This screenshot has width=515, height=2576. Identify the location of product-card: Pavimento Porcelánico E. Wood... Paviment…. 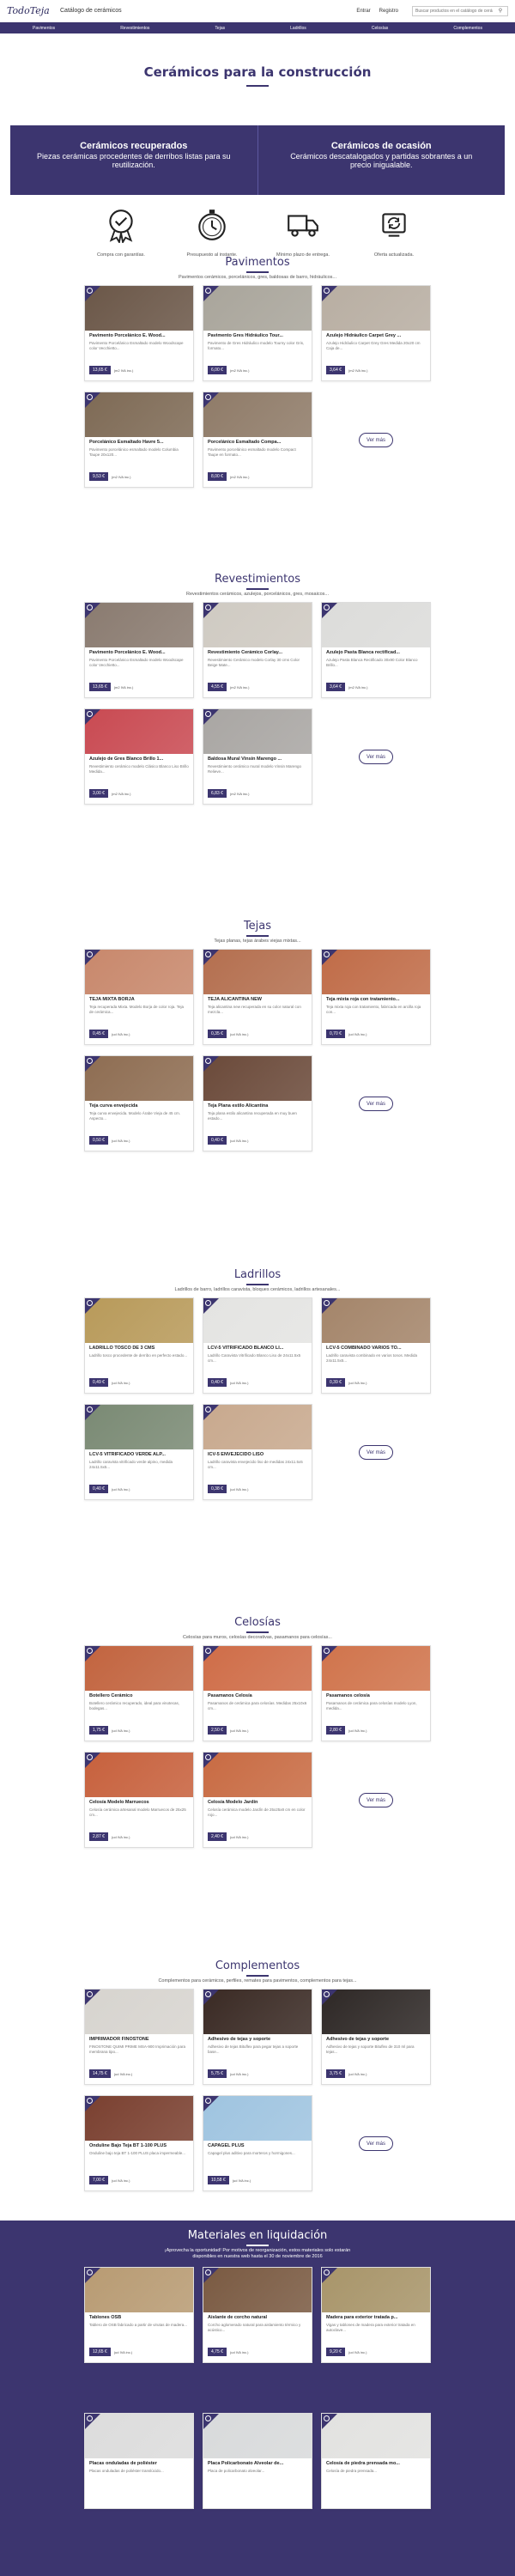
(139, 333).